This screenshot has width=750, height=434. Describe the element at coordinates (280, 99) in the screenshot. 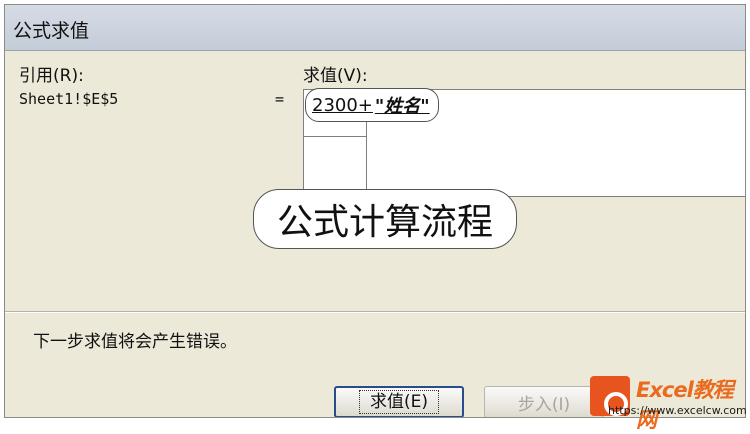

I see `equals-sign: =` at that location.